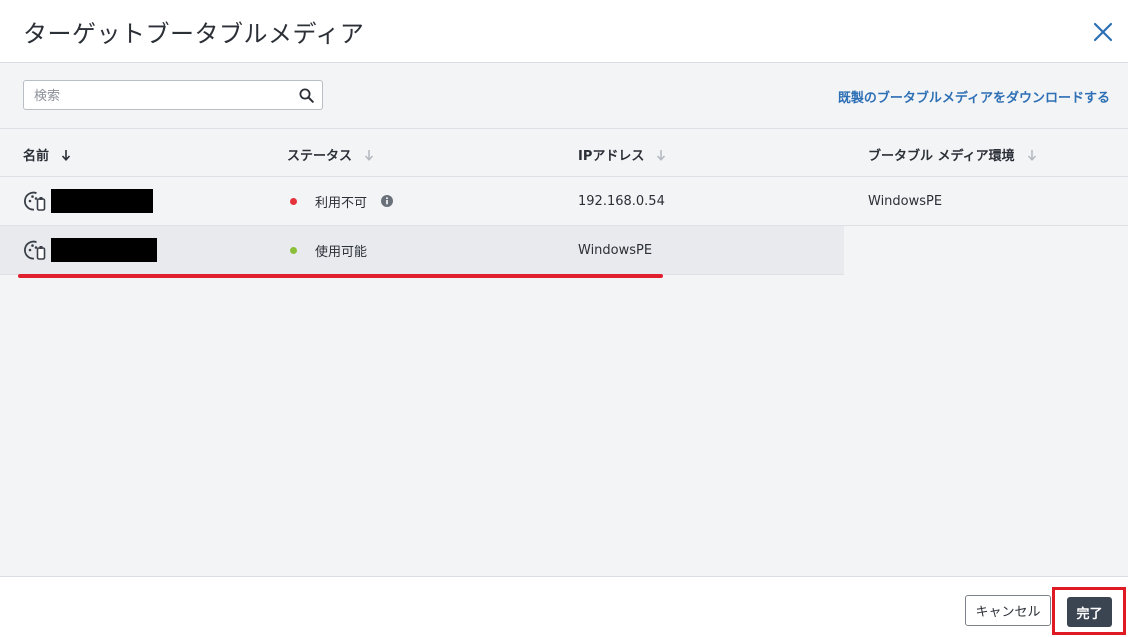 This screenshot has height=637, width=1128. Describe the element at coordinates (611, 156) in the screenshot. I see `column-header-label: IPアドレス` at that location.